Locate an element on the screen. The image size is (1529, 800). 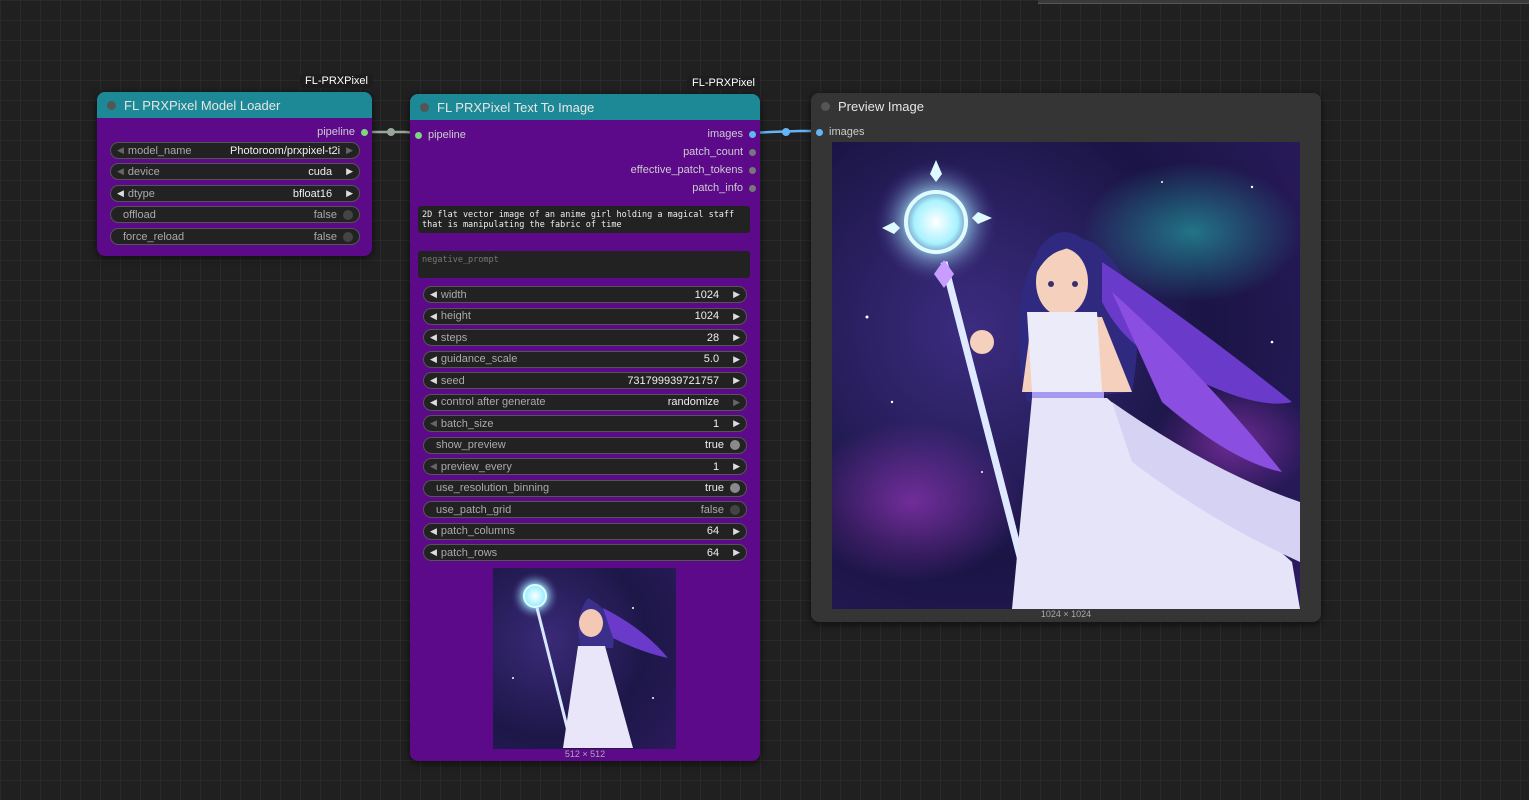
t2i-badge: FL-PRXPixel is located at coordinates (723, 83).